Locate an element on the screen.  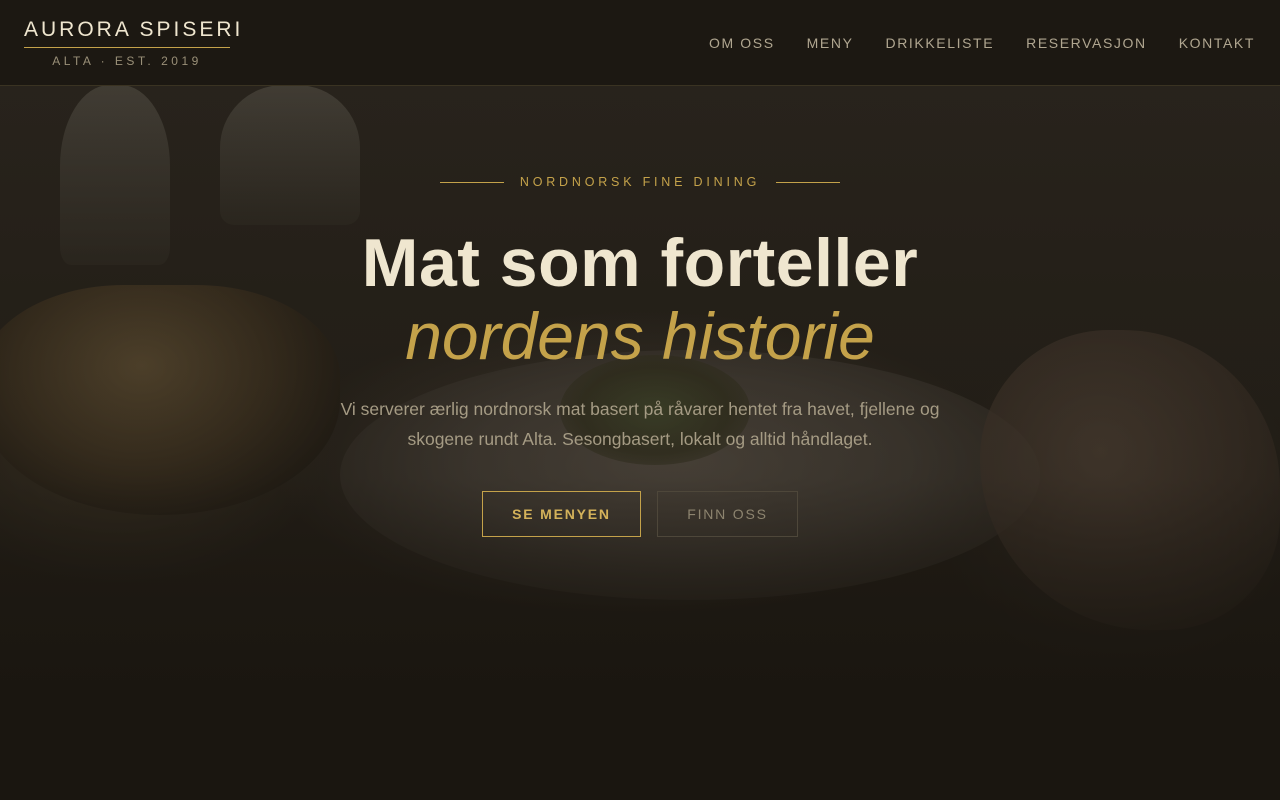
hero-headline-accent: nordens historie is located at coordinates (640, 336).